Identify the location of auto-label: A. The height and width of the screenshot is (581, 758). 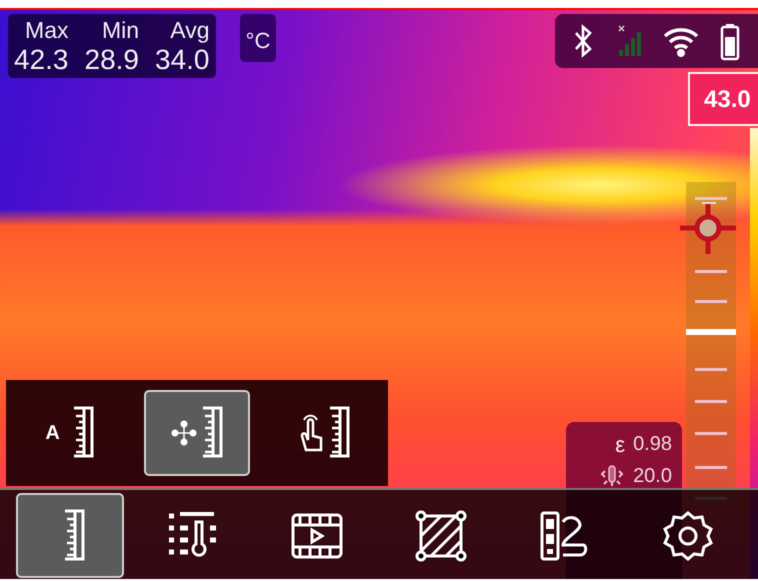
(52, 433).